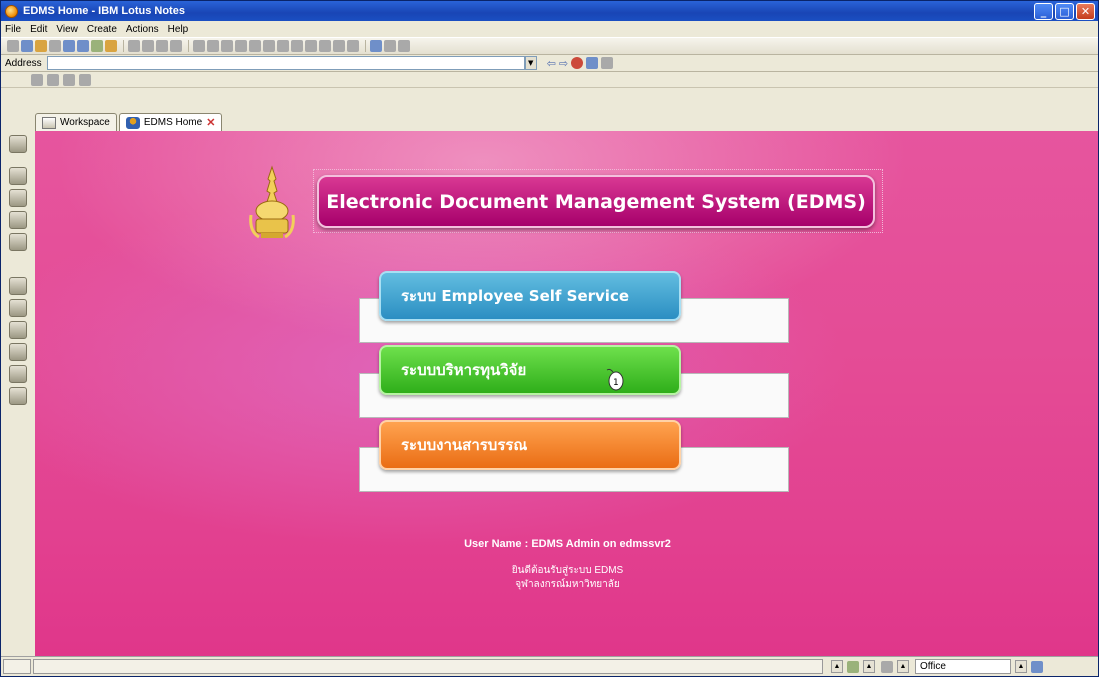 Image resolution: width=1099 pixels, height=677 pixels. What do you see at coordinates (339, 46) in the screenshot?
I see `expand-all-icon` at bounding box center [339, 46].